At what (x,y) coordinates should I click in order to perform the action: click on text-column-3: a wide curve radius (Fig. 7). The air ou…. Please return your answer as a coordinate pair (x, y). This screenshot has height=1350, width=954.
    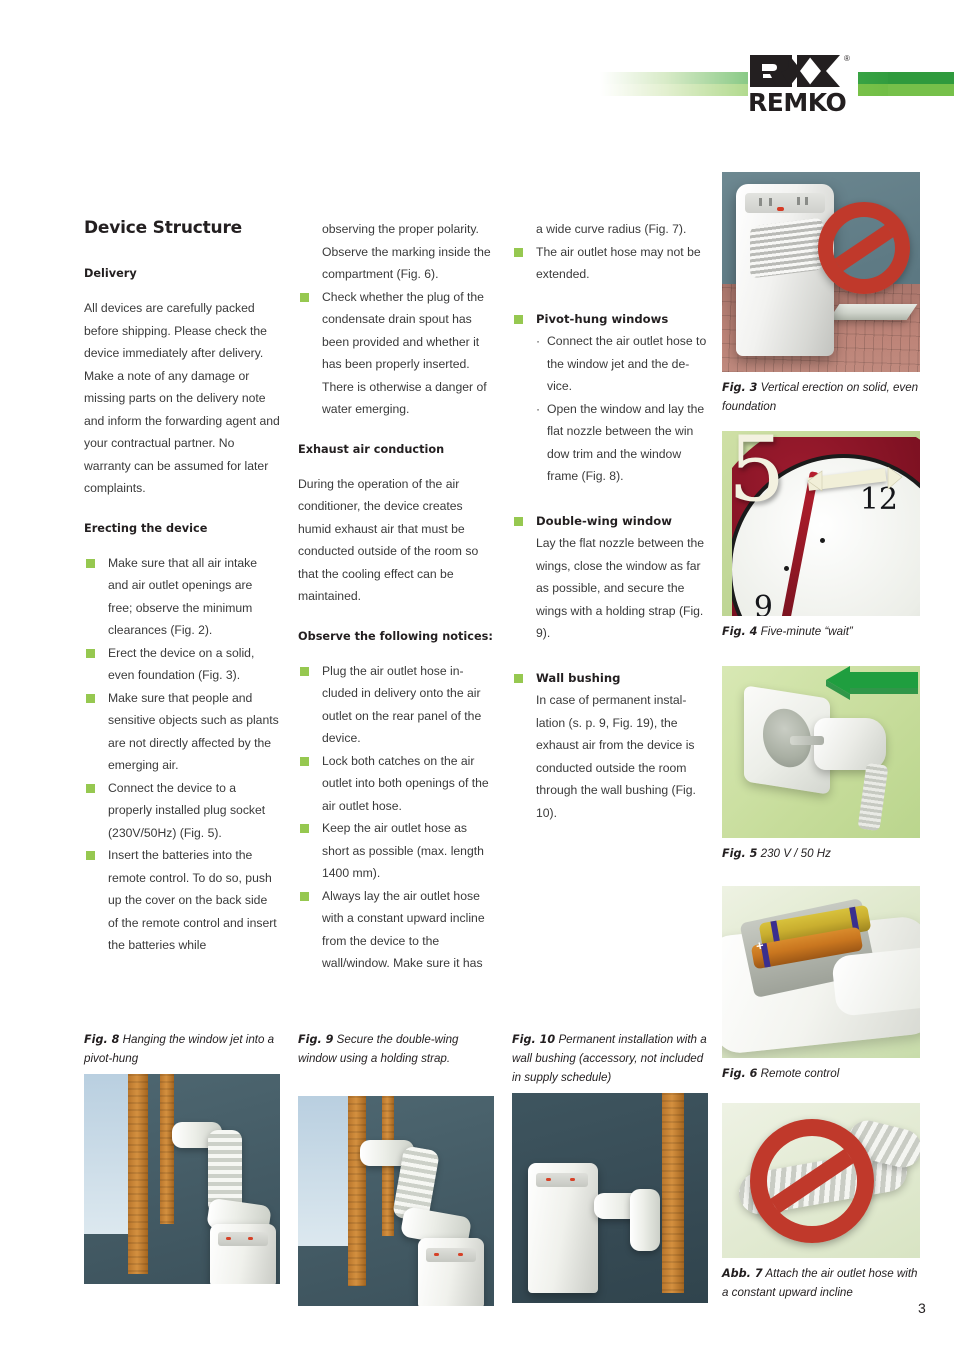
    Looking at the image, I should click on (610, 521).